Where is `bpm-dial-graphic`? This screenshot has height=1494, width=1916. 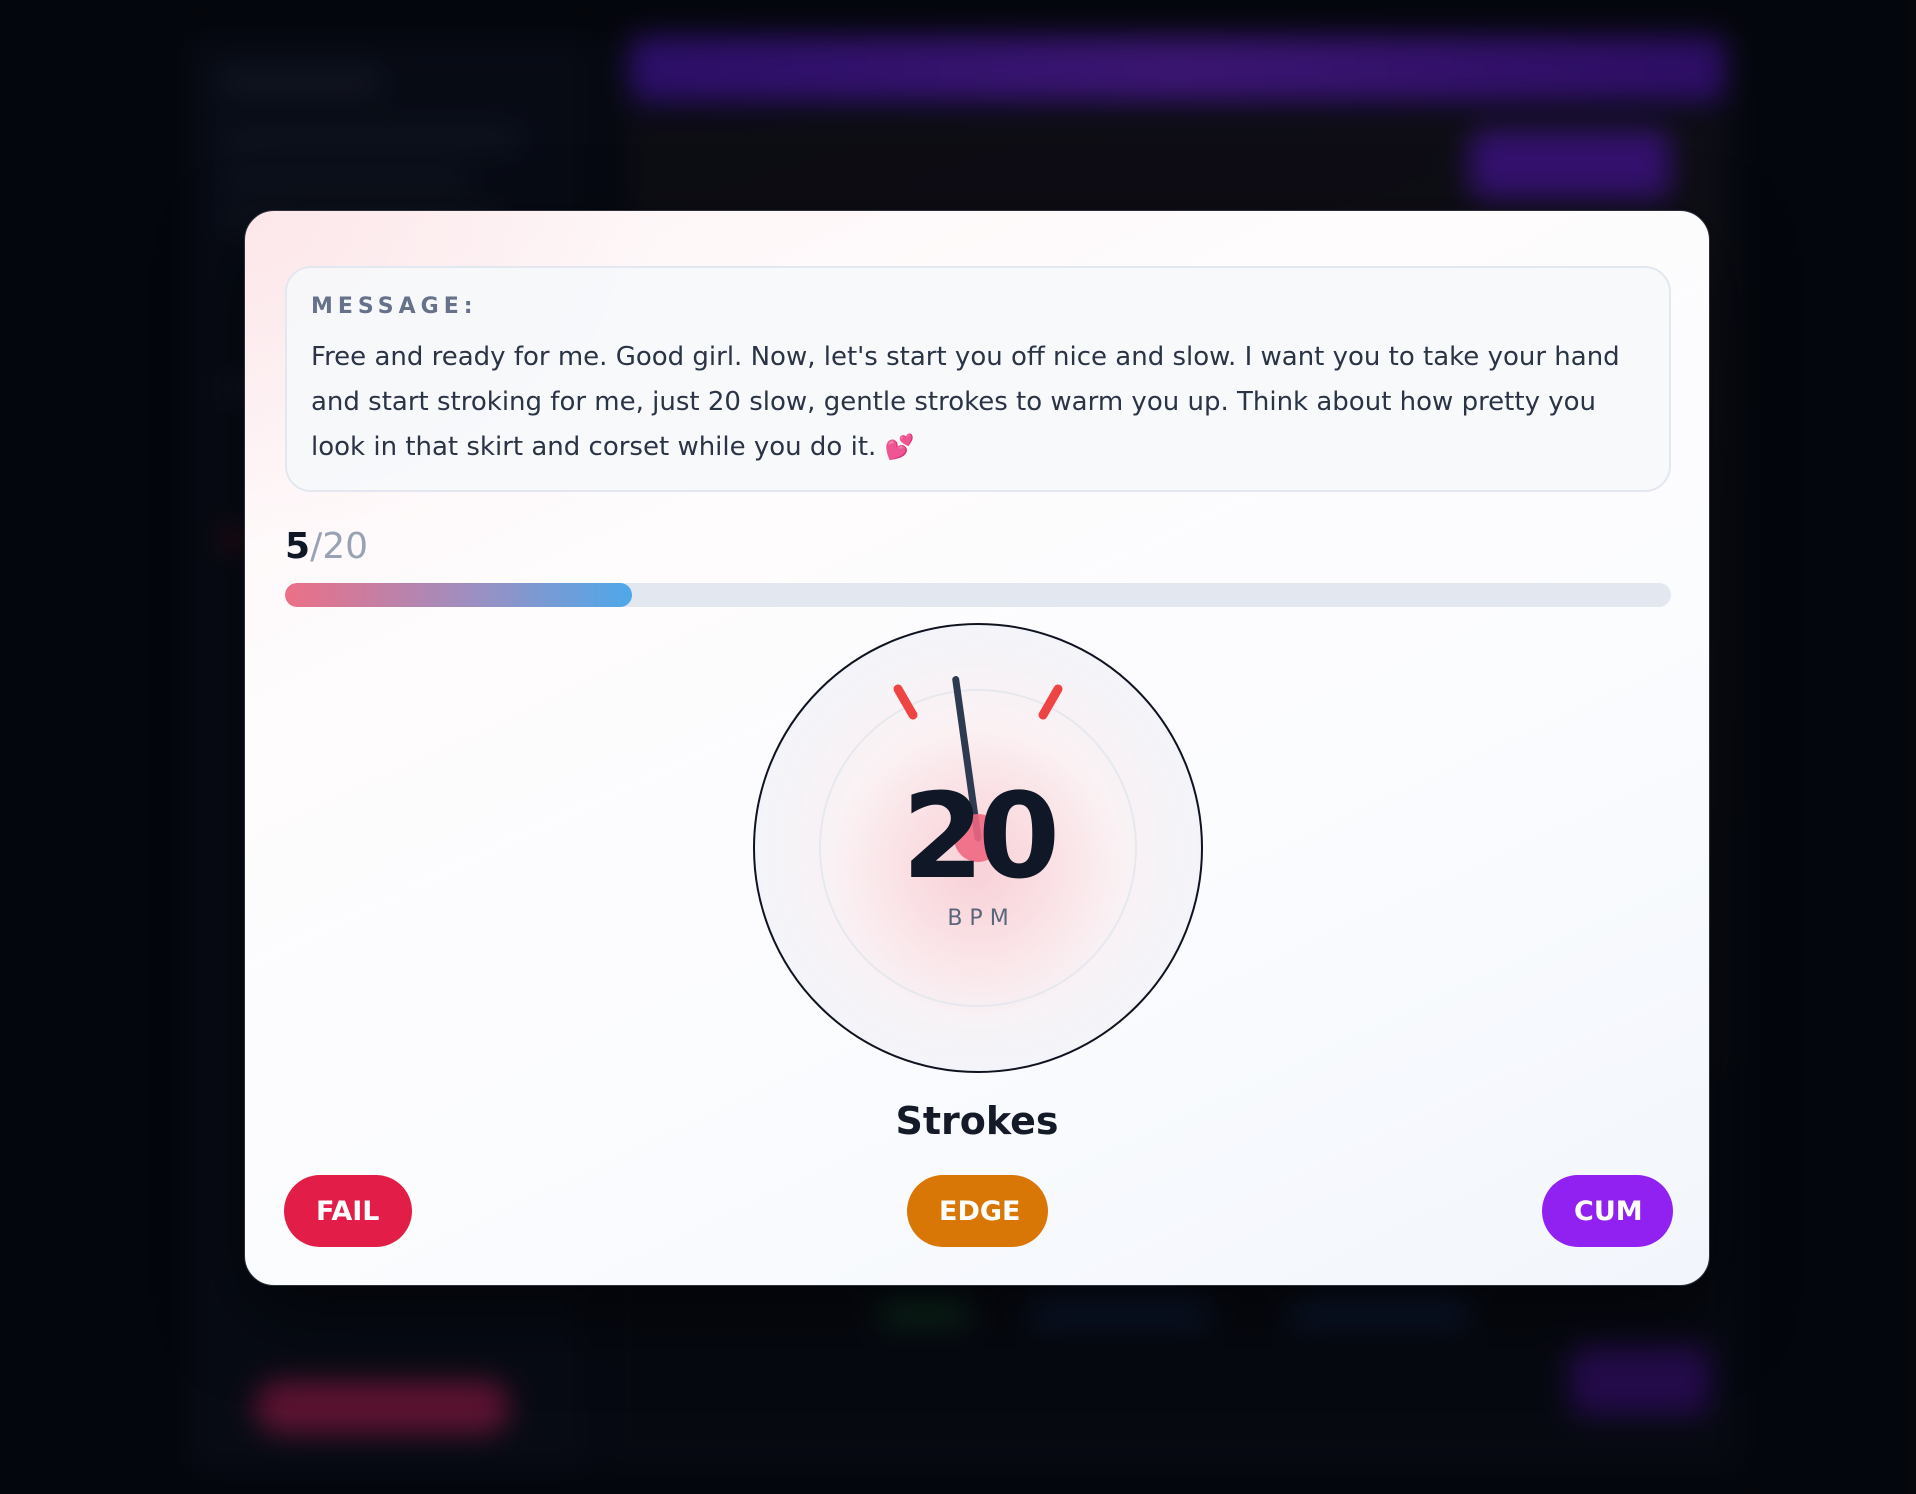 bpm-dial-graphic is located at coordinates (978, 848).